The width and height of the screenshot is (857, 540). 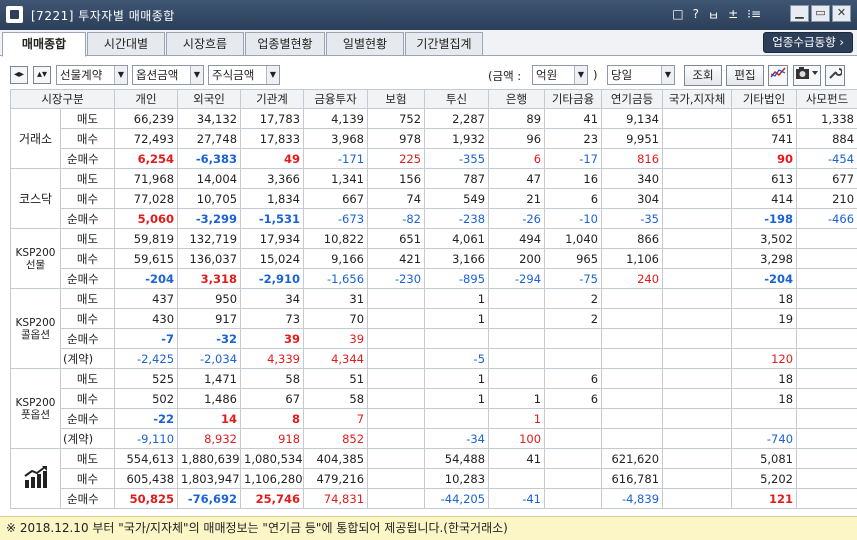 What do you see at coordinates (632, 138) in the screenshot?
I see `table-cell: 9,951` at bounding box center [632, 138].